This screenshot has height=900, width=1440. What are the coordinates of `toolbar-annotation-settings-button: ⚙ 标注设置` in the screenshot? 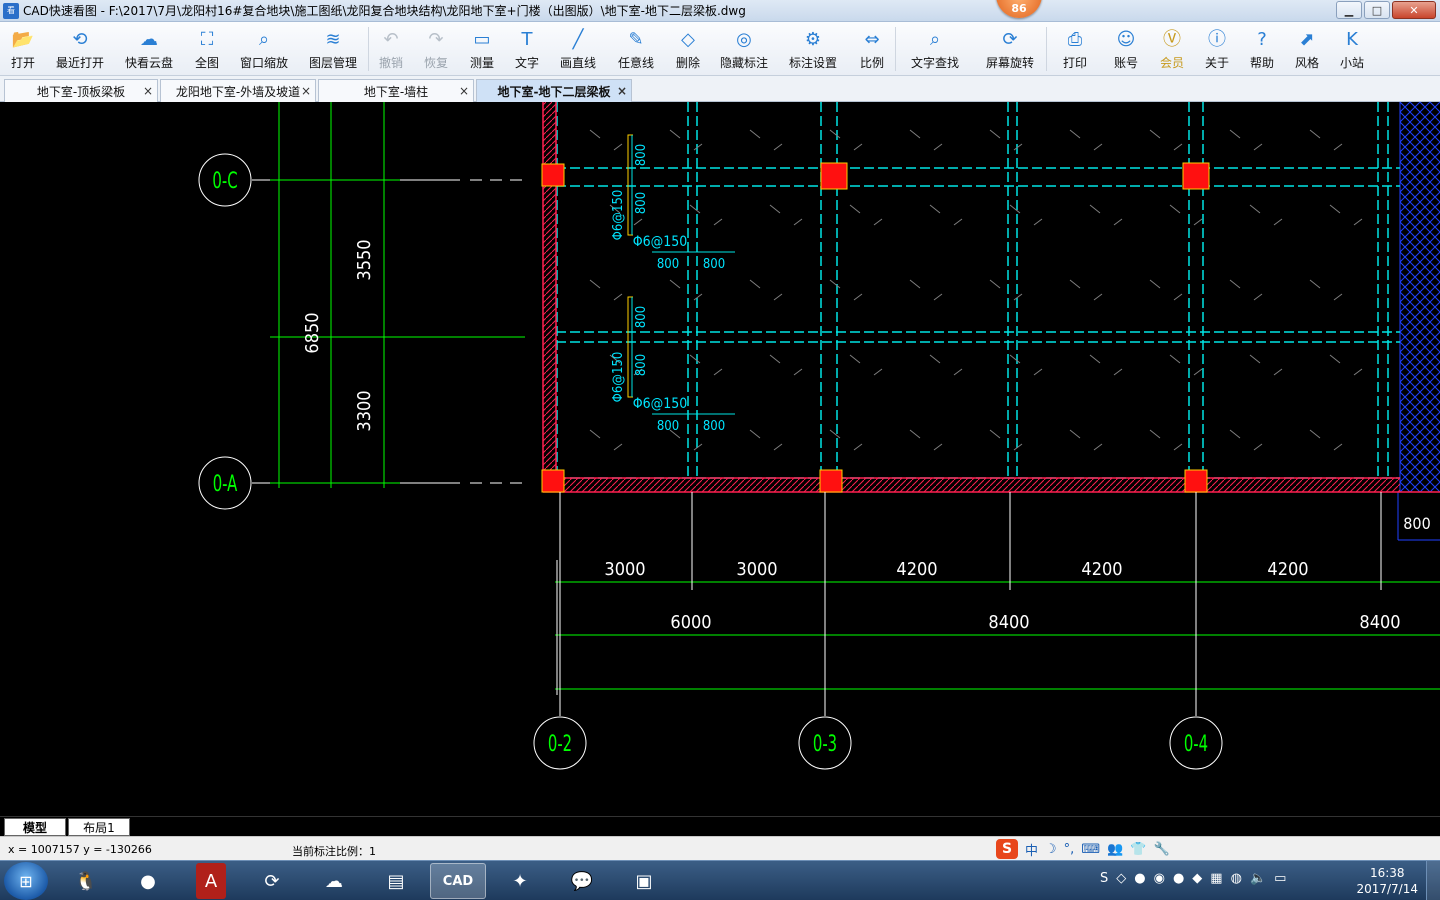 It's located at (813, 49).